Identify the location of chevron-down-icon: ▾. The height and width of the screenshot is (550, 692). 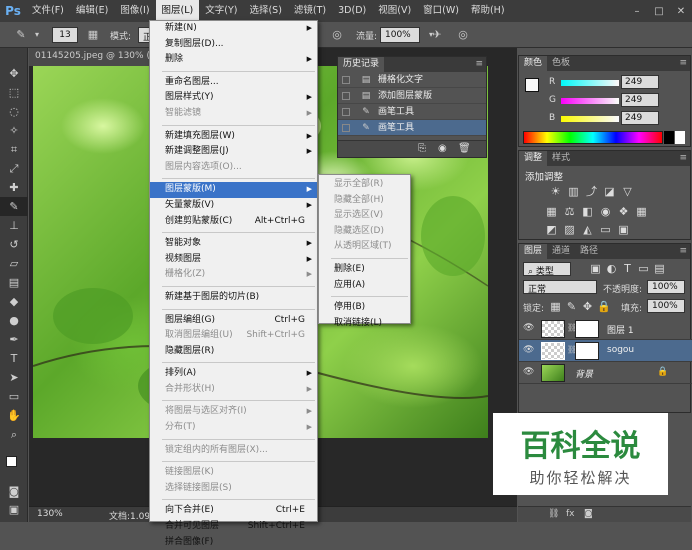
(37, 35).